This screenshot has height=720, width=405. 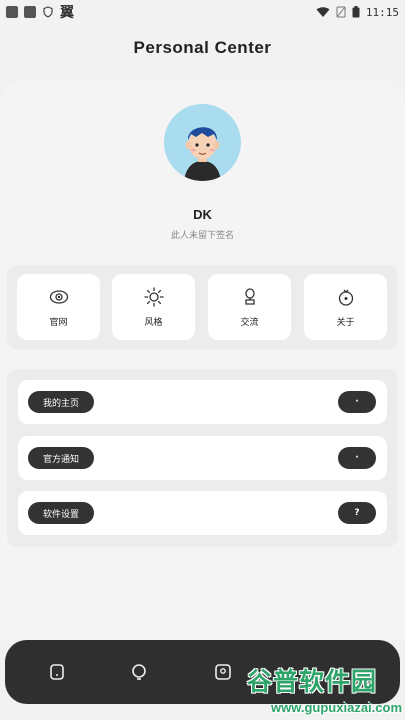 What do you see at coordinates (202, 12) in the screenshot?
I see `status-bar: 翼 11:15` at bounding box center [202, 12].